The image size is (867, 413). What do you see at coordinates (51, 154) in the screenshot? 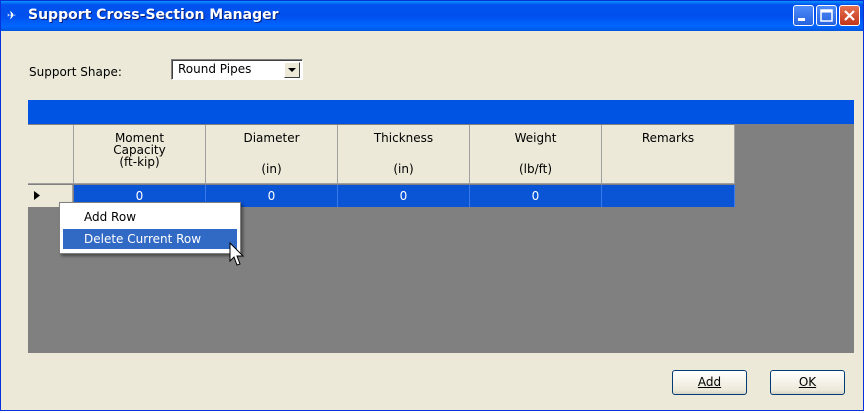
I see `row-header-corner` at bounding box center [51, 154].